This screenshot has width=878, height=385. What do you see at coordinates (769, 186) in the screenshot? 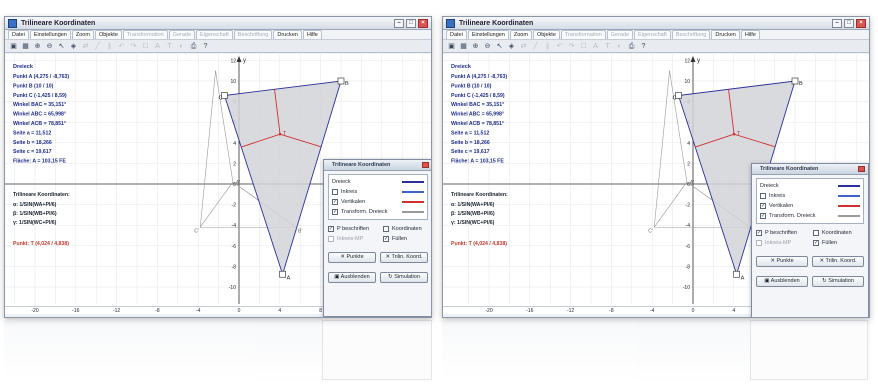
I see `legend-dreieck-label: Dreieck` at bounding box center [769, 186].